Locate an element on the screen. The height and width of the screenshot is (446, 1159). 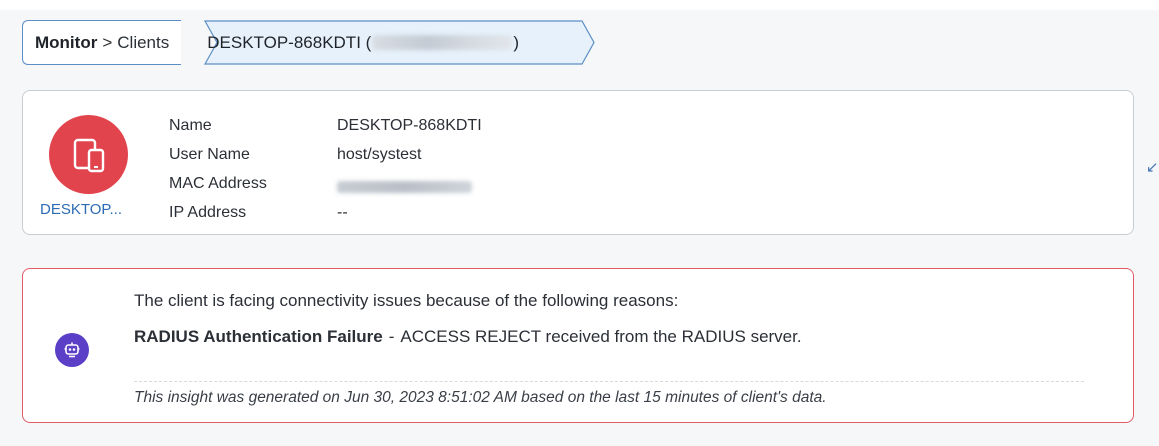
detail-row-mac: MAC Address is located at coordinates (325, 183).